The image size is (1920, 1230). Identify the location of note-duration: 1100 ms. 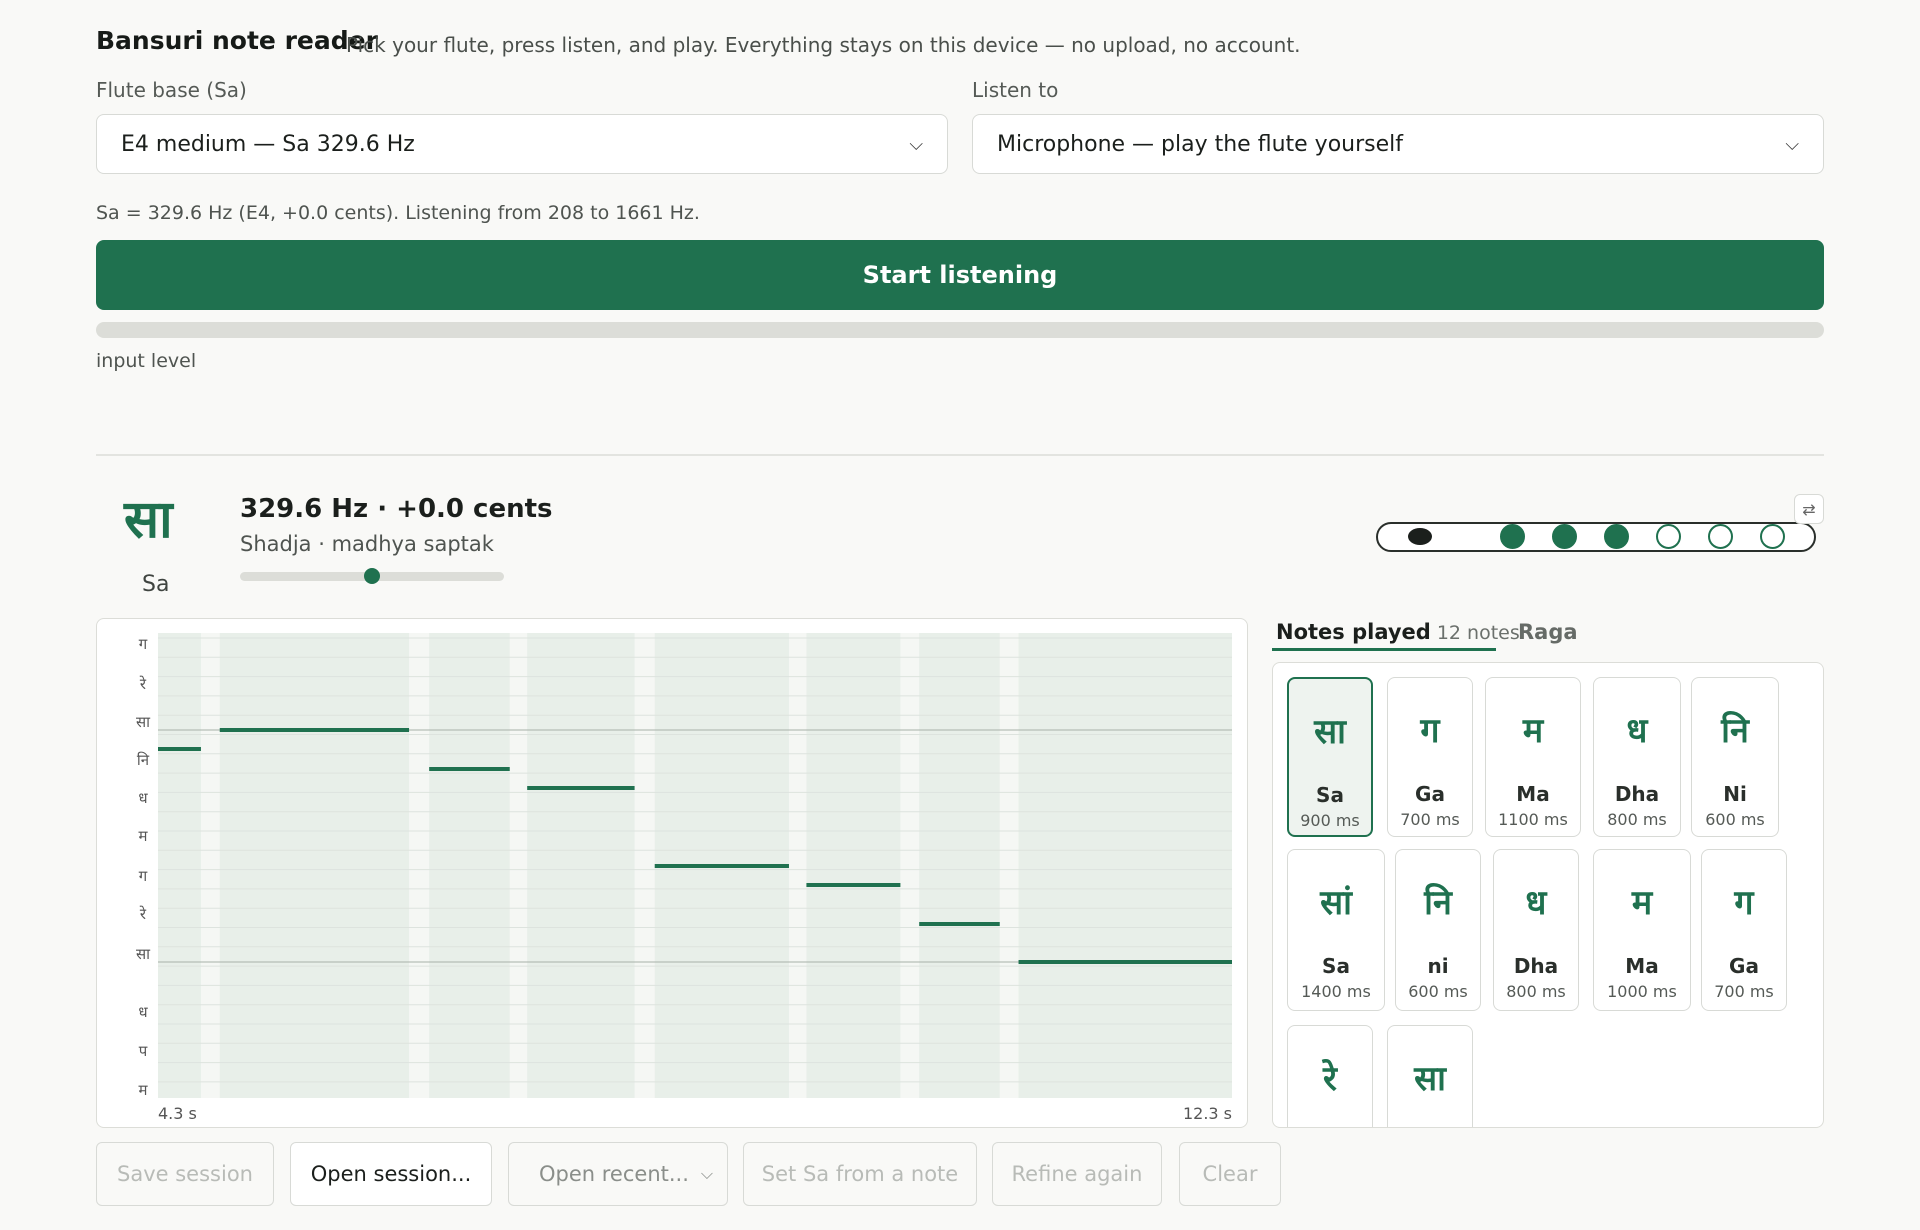
(1533, 819).